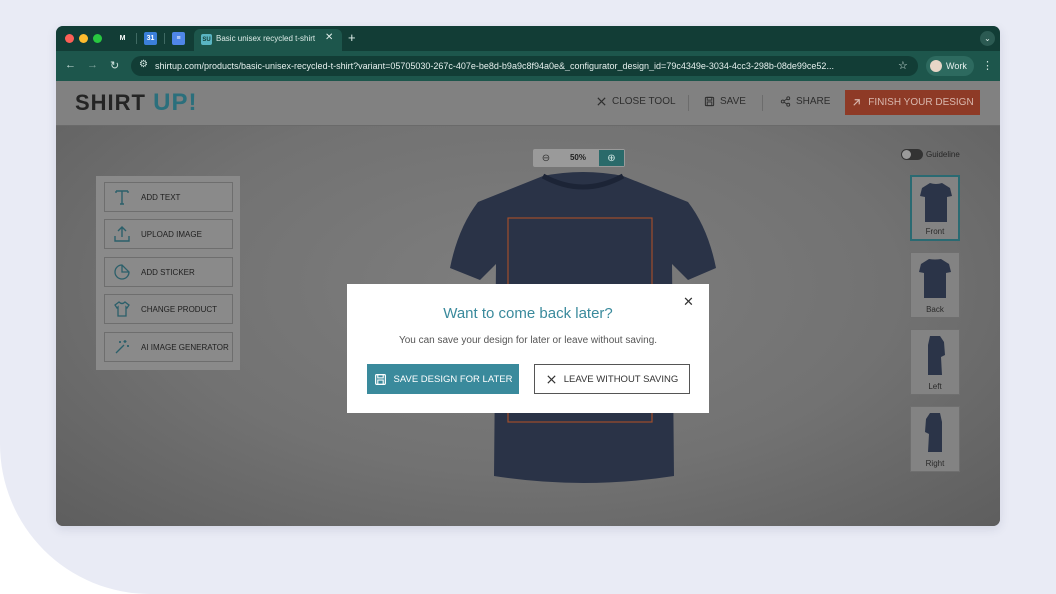  Describe the element at coordinates (936, 355) in the screenshot. I see `tshirt-left-icon` at that location.